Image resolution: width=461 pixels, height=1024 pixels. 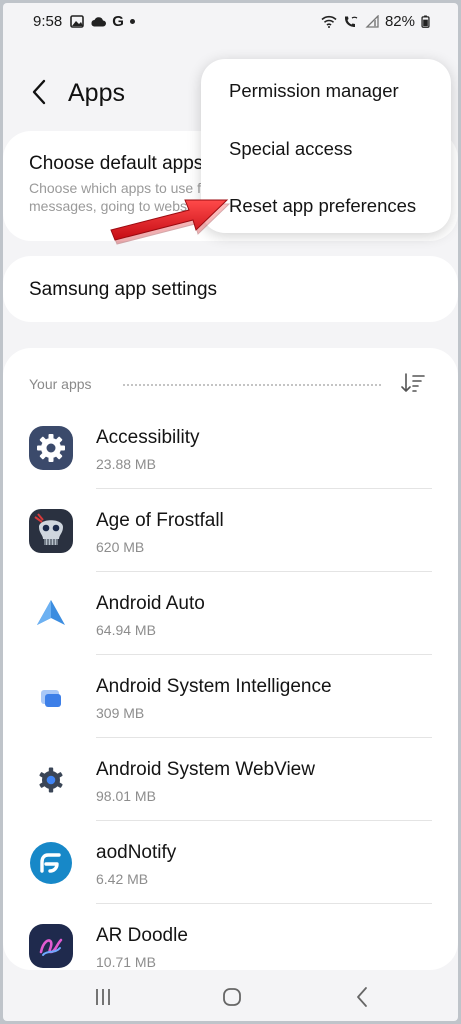 What do you see at coordinates (314, 91) in the screenshot?
I see `menu-item-permission-manager: Permission manager` at bounding box center [314, 91].